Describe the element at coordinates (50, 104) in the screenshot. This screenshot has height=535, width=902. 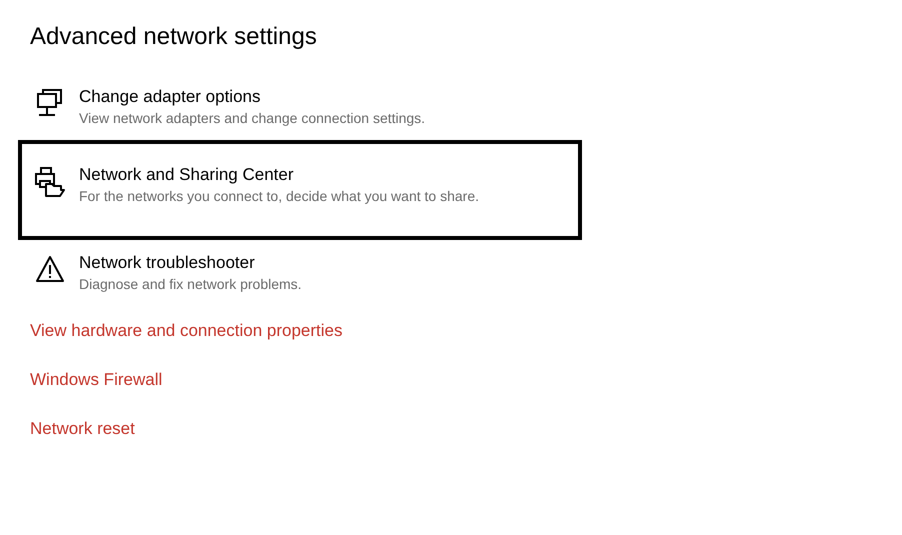
I see `monitor-network-icon` at that location.